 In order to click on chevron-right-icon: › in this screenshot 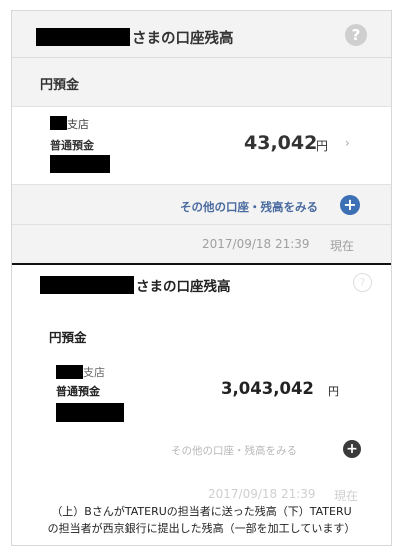, I will do `click(347, 143)`.